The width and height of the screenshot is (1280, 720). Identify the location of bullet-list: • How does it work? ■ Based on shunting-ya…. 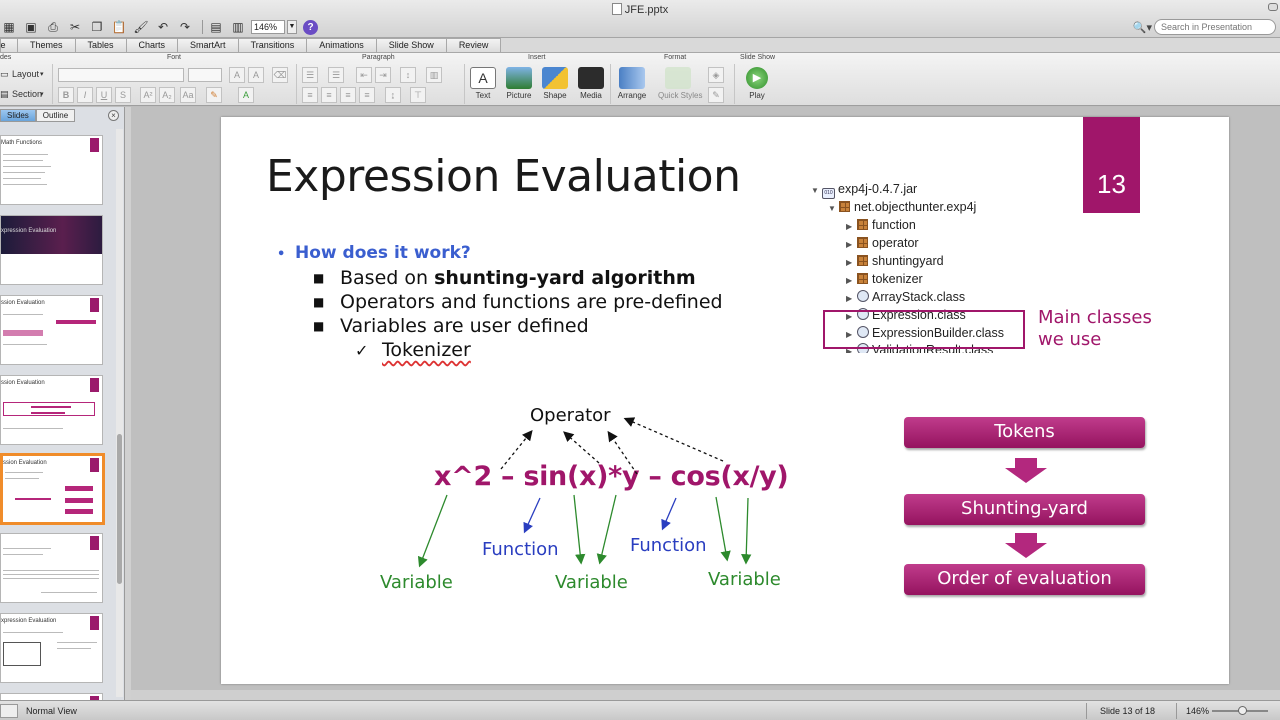
(500, 302).